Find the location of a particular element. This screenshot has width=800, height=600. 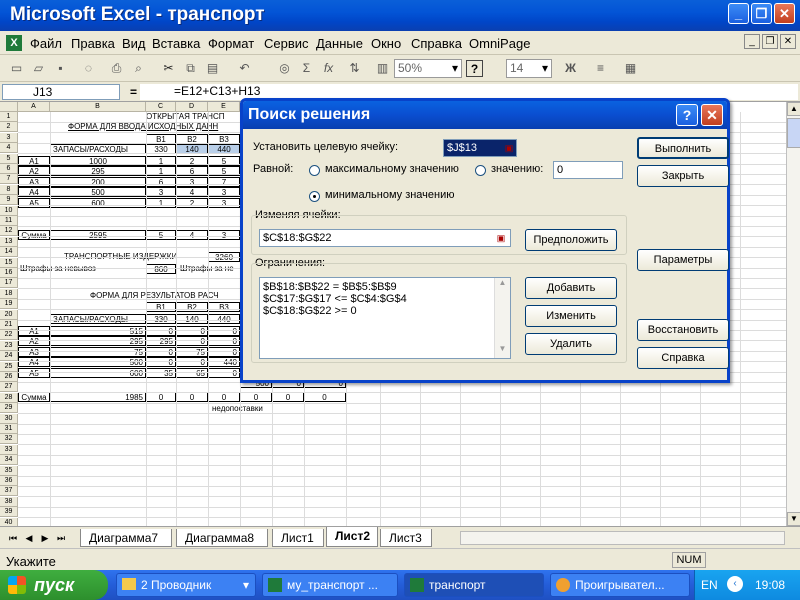

row-header: 13 is located at coordinates (9, 241).